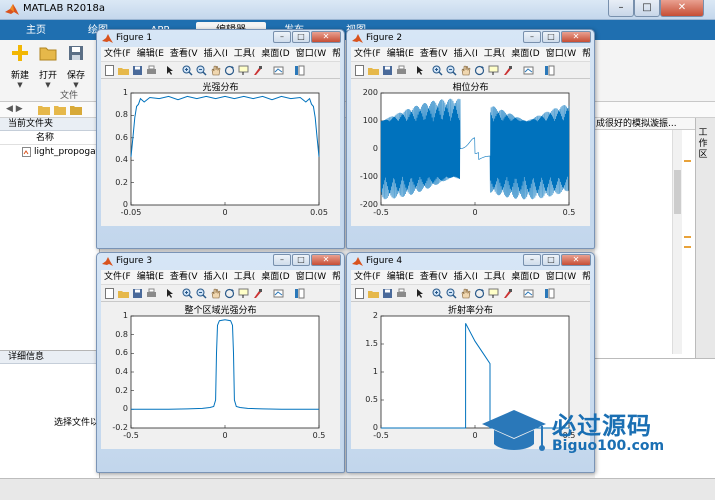 Image resolution: width=715 pixels, height=500 pixels. What do you see at coordinates (677, 192) in the screenshot?
I see `scrollbar-thumb` at bounding box center [677, 192].